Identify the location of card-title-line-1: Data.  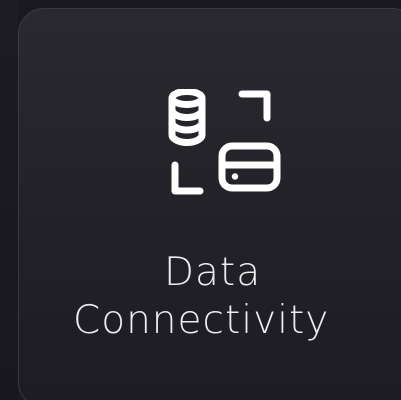
(213, 272).